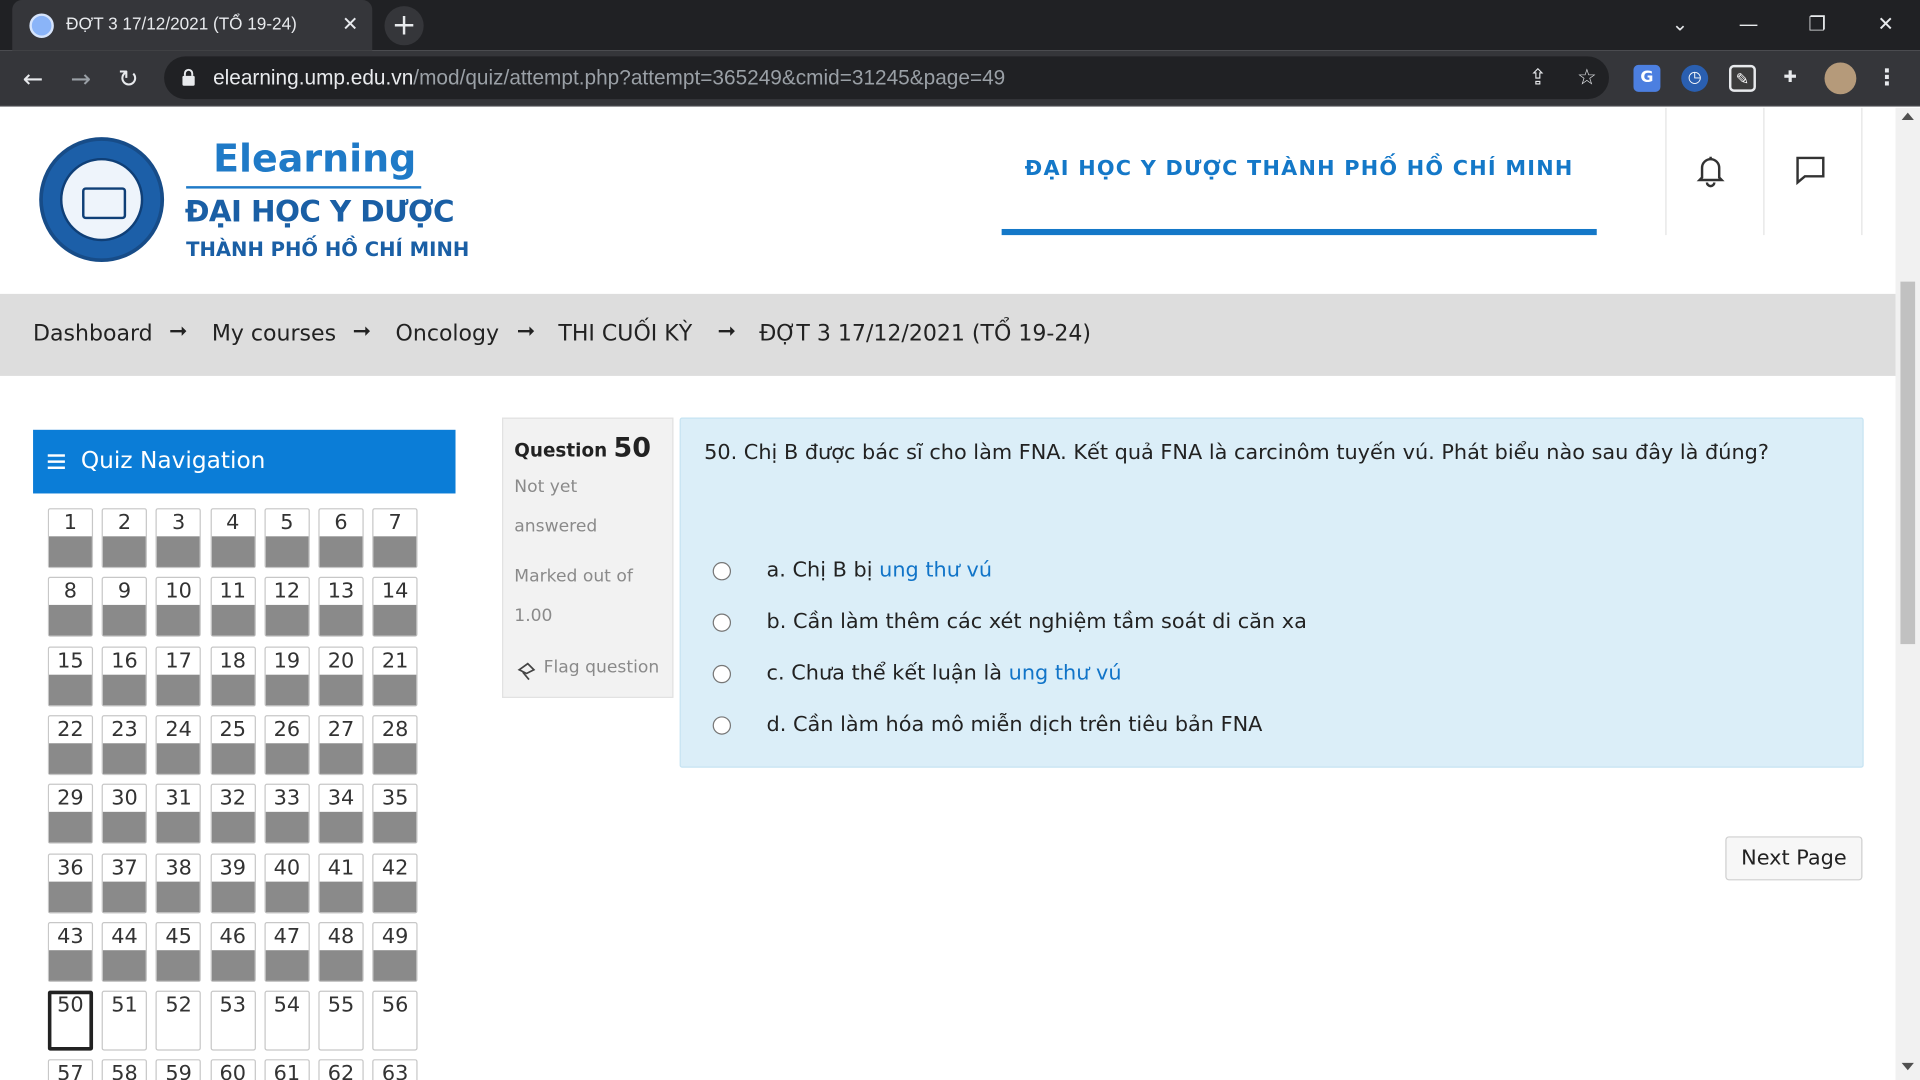 The image size is (1920, 1080). Describe the element at coordinates (395, 1020) in the screenshot. I see `quiz-nav-question-button: 56` at that location.